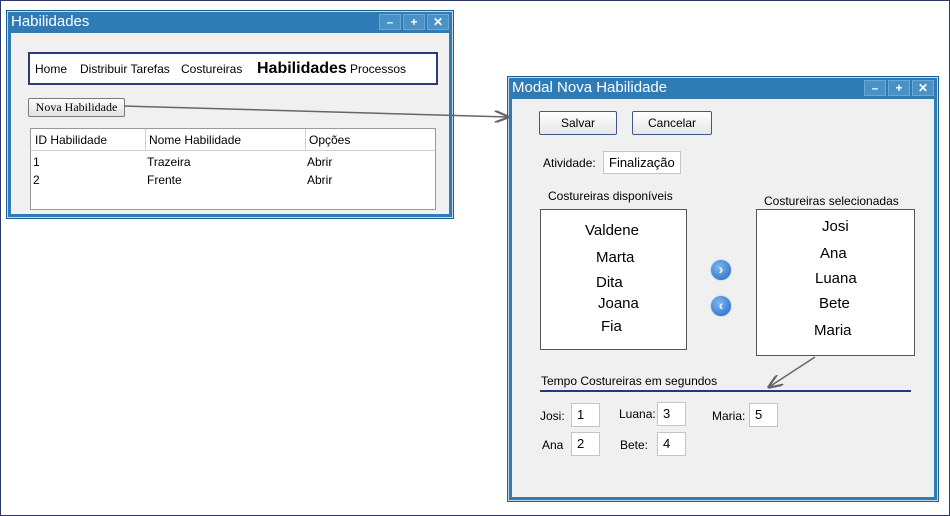 Image resolution: width=950 pixels, height=516 pixels. I want to click on tempo-link-arrow, so click(792, 371).